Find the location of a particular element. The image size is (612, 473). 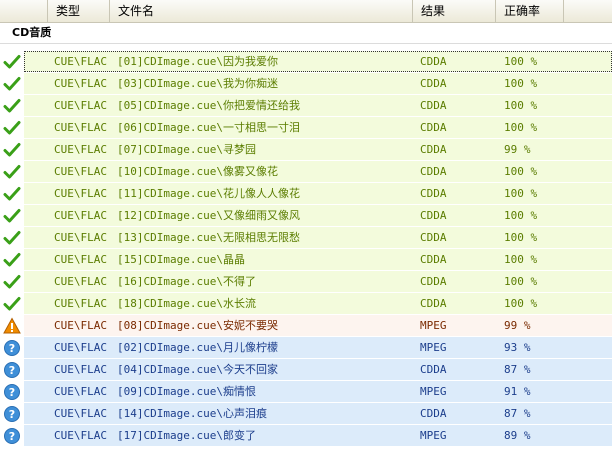

cell-filename: [07]CDImage.cue\寻梦园 is located at coordinates (186, 149).